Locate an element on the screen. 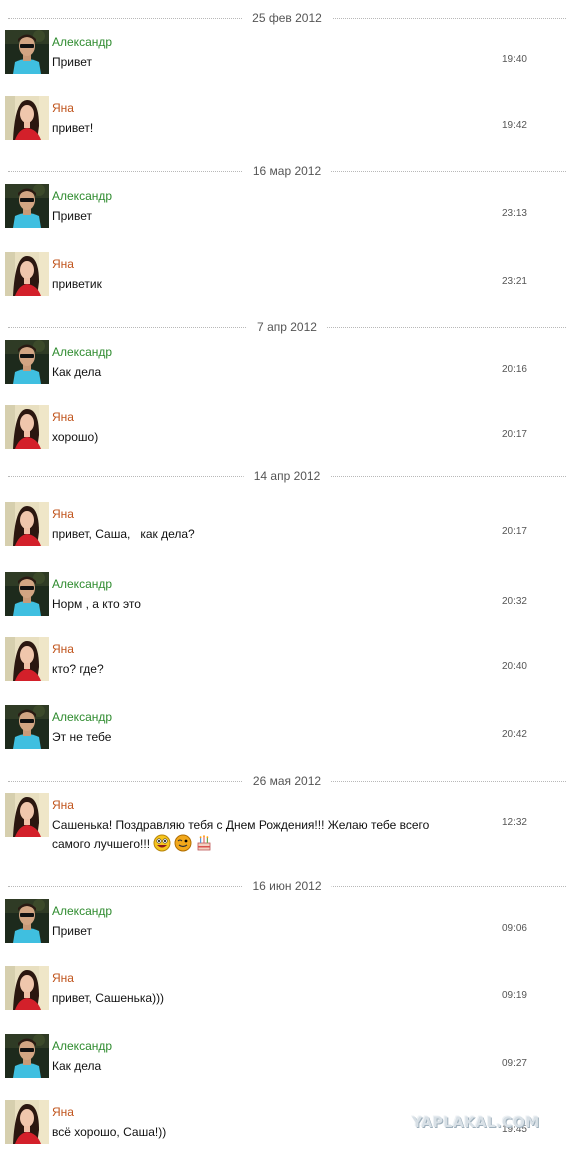  message-time: 23:21 is located at coordinates (514, 281).